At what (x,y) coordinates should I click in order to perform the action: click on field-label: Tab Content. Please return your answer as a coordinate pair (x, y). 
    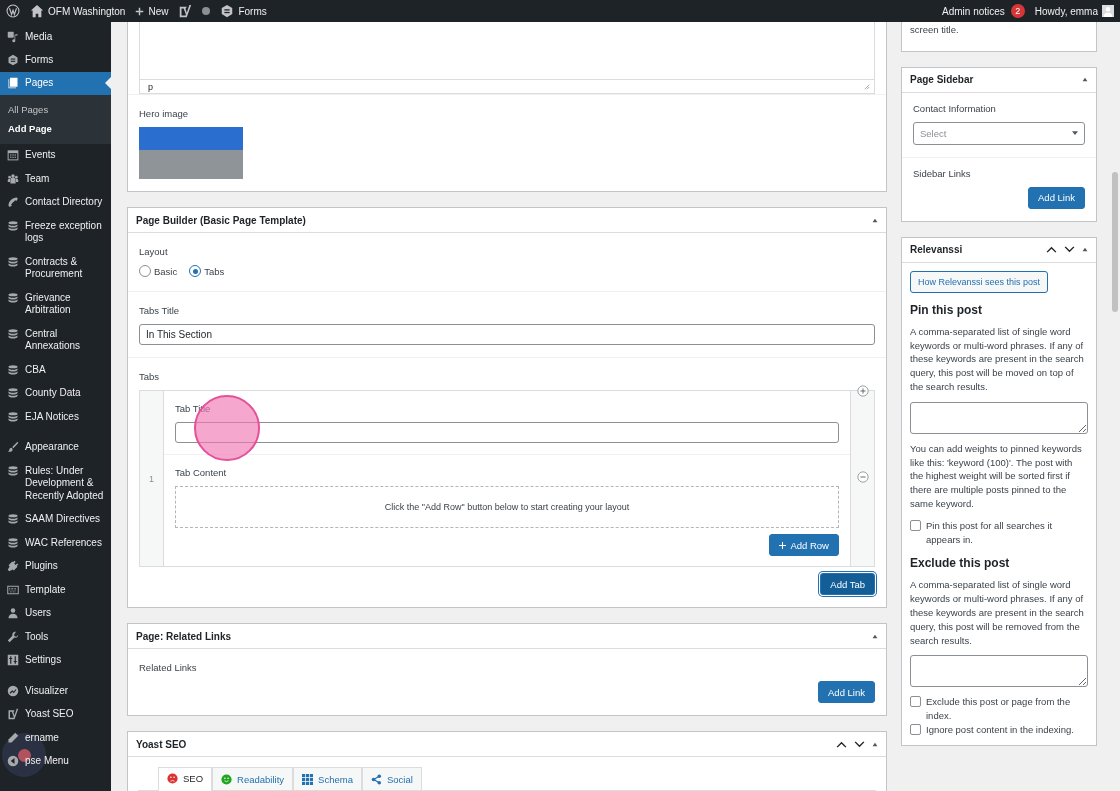
    Looking at the image, I should click on (201, 472).